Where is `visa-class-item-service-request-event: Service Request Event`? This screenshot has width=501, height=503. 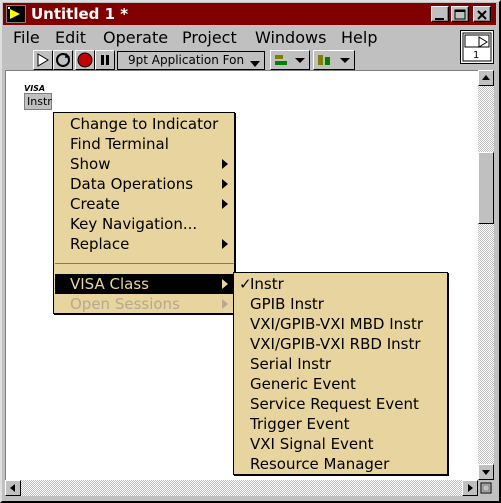 visa-class-item-service-request-event: Service Request Event is located at coordinates (341, 404).